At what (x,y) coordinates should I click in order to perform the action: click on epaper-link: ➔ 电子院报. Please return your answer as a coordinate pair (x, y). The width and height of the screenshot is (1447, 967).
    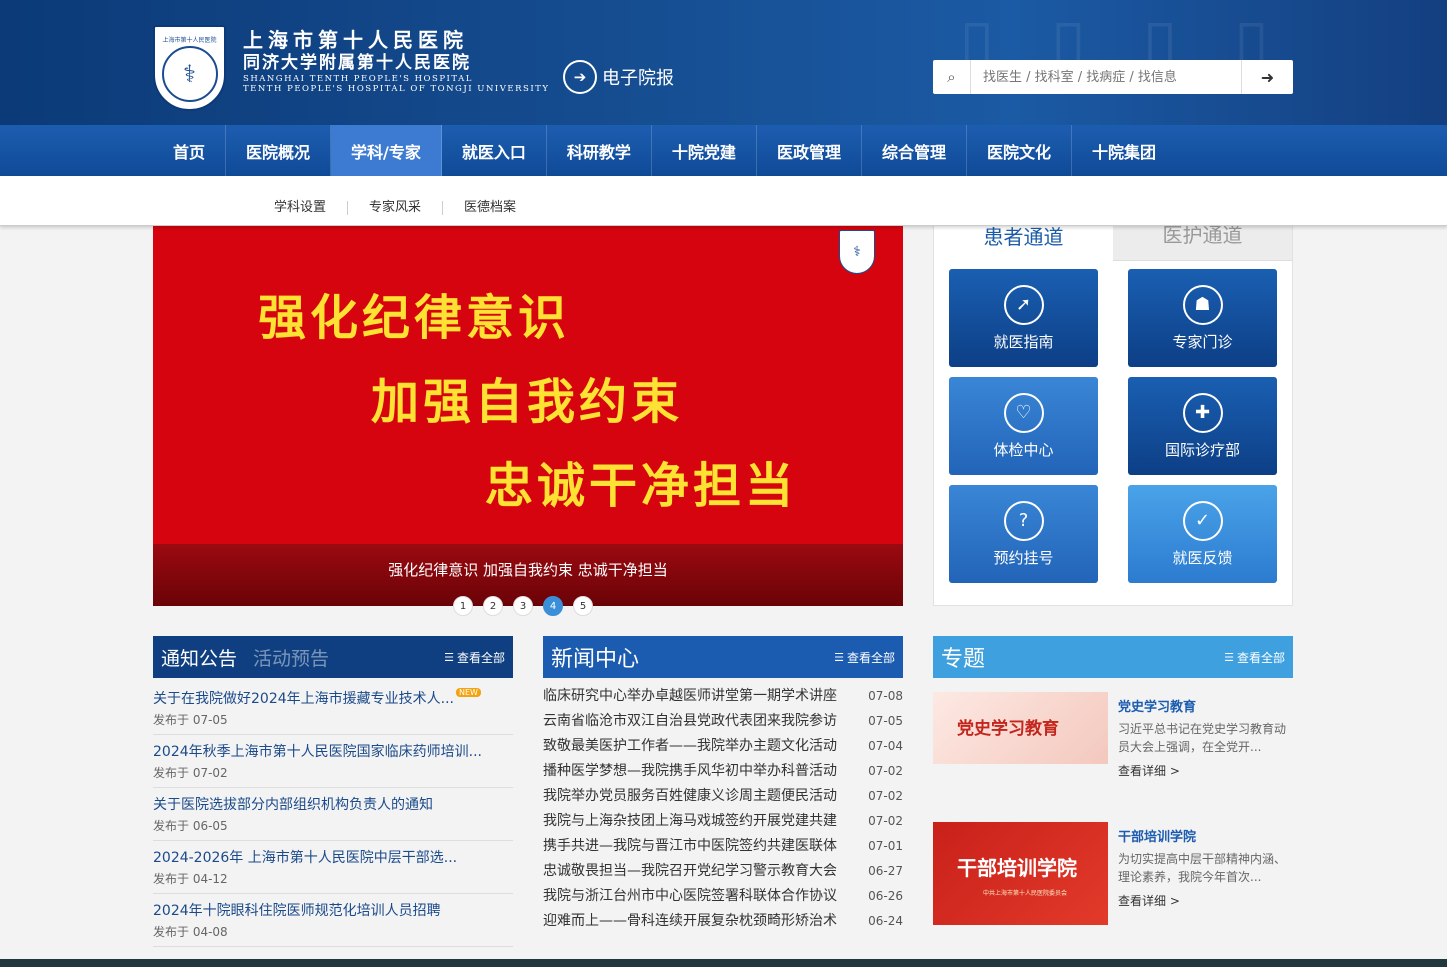
    Looking at the image, I should click on (618, 77).